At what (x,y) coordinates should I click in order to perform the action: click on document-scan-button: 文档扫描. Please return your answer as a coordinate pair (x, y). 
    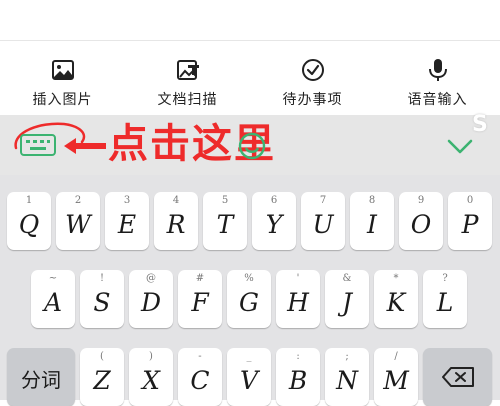
    Looking at the image, I should click on (187, 78).